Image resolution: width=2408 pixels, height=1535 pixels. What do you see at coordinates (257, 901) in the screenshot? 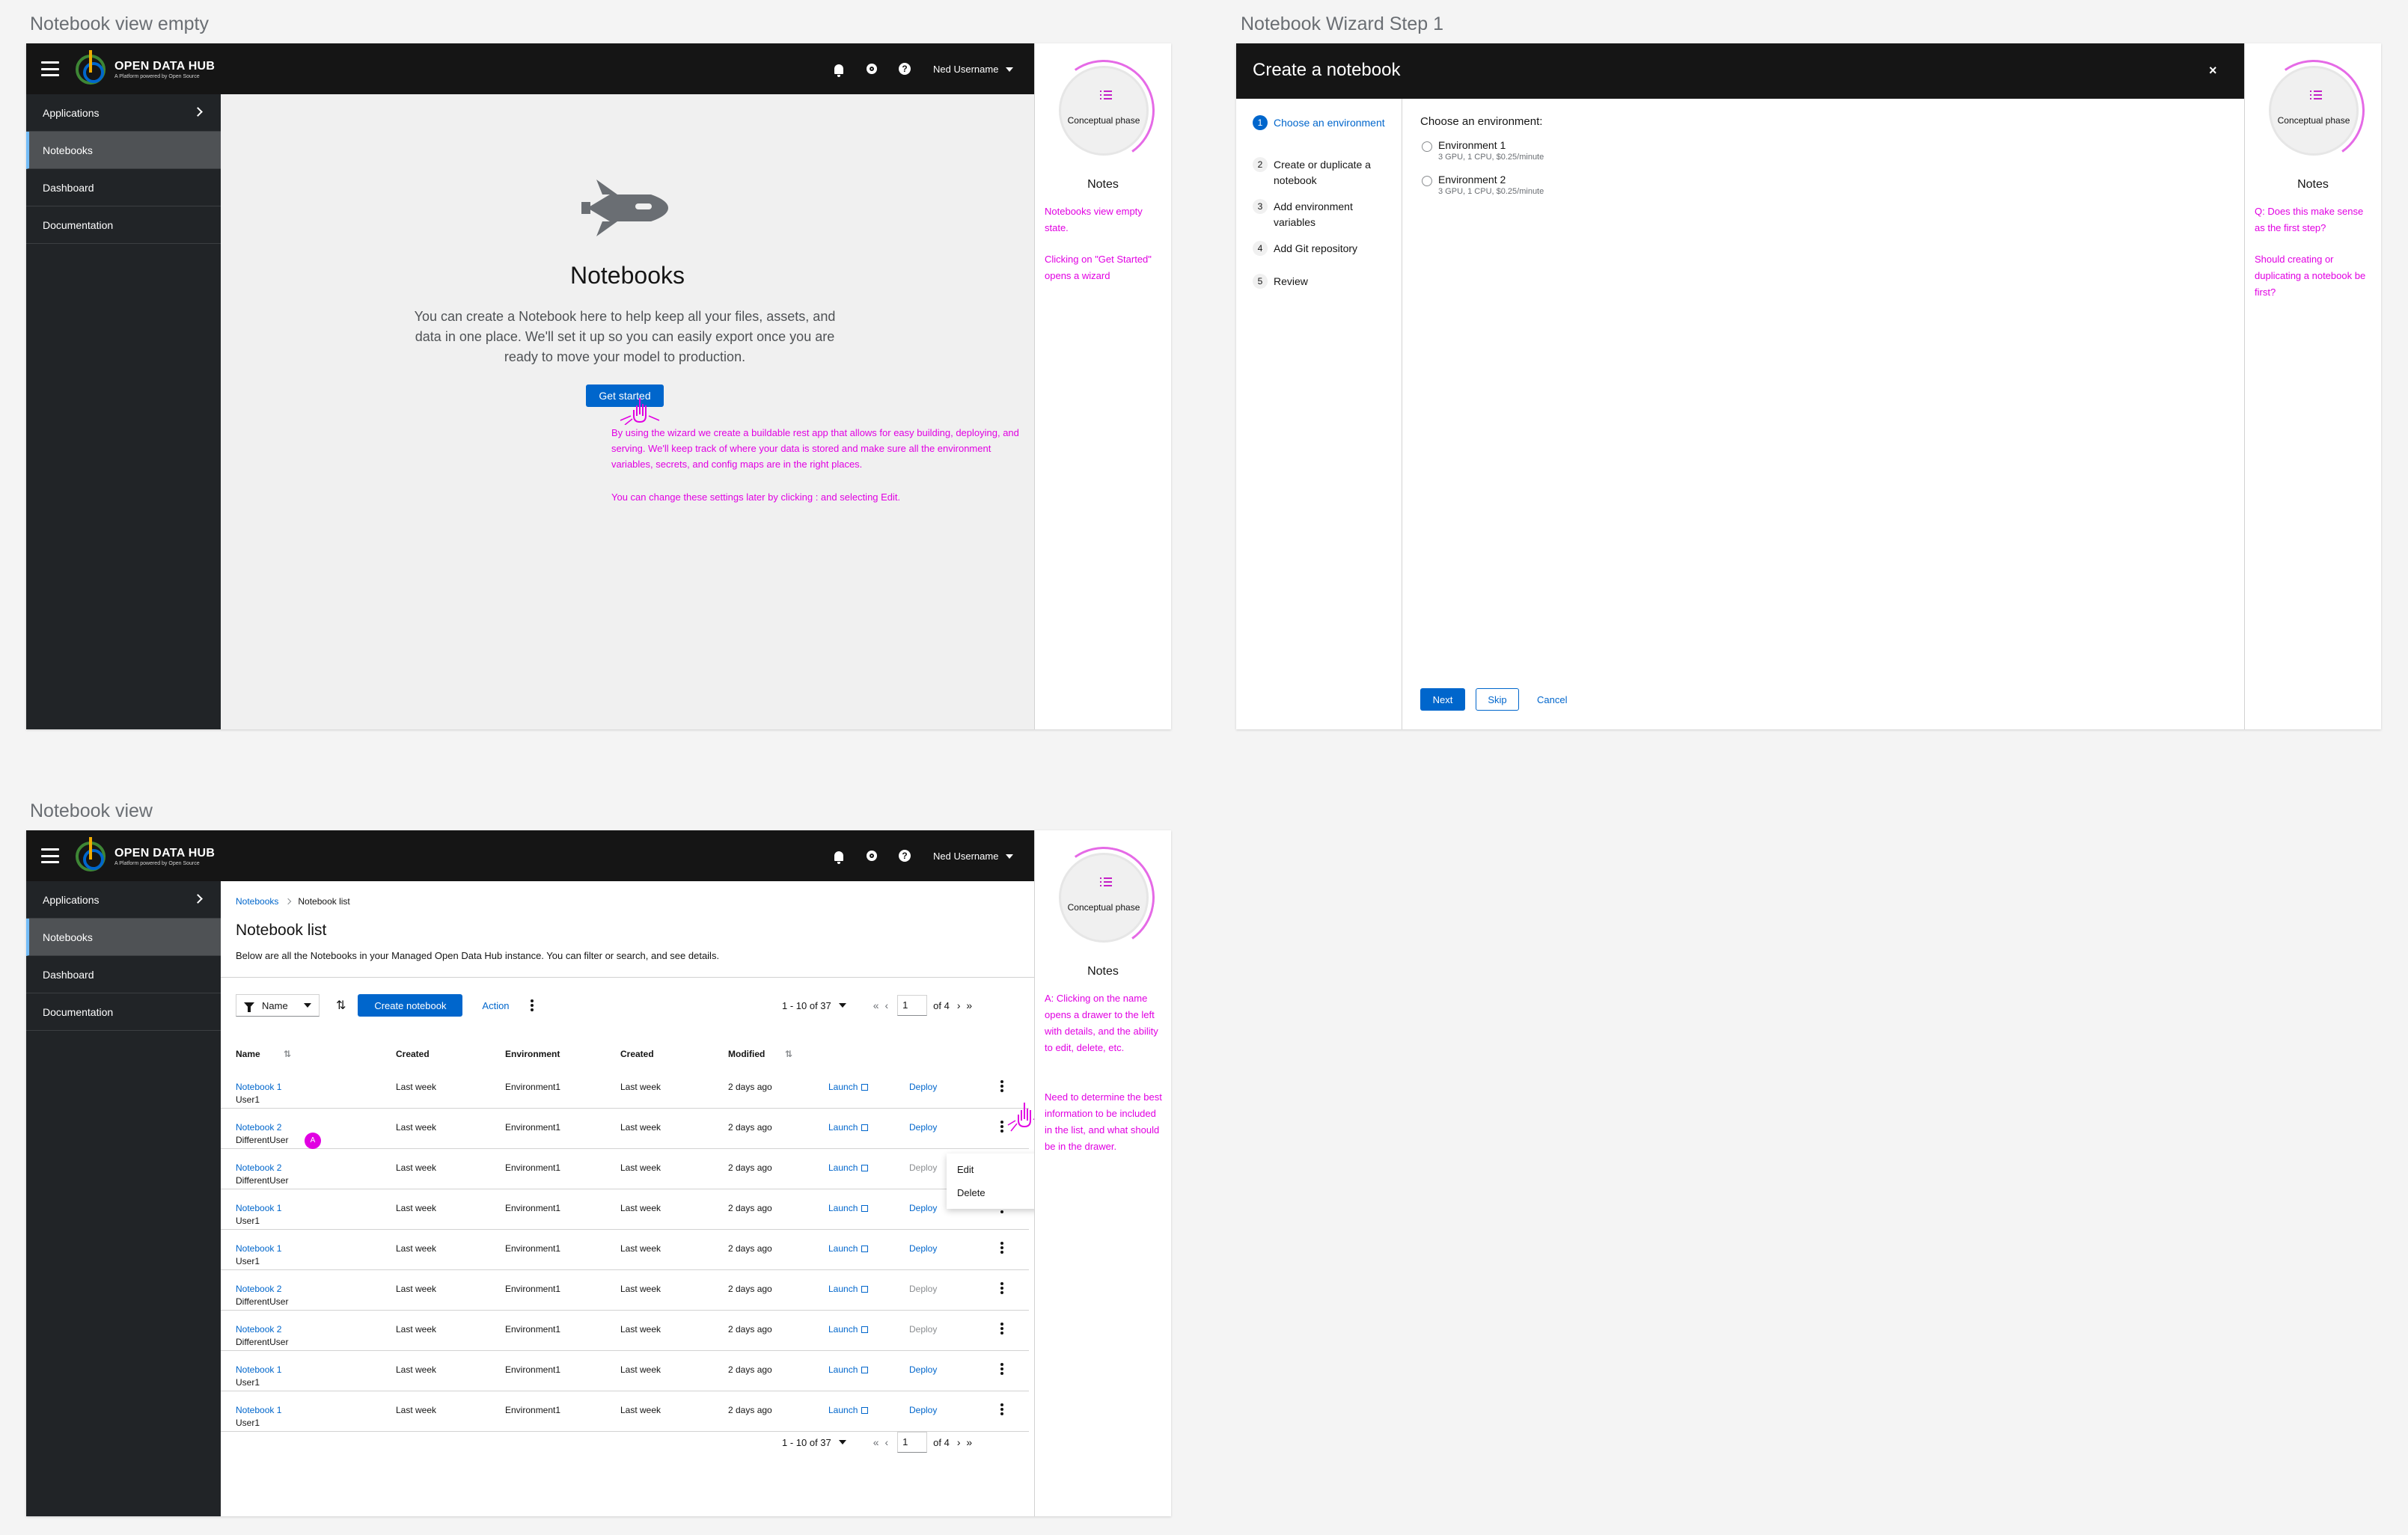
I see `breadcrumb-notebooks-link: Notebooks` at bounding box center [257, 901].